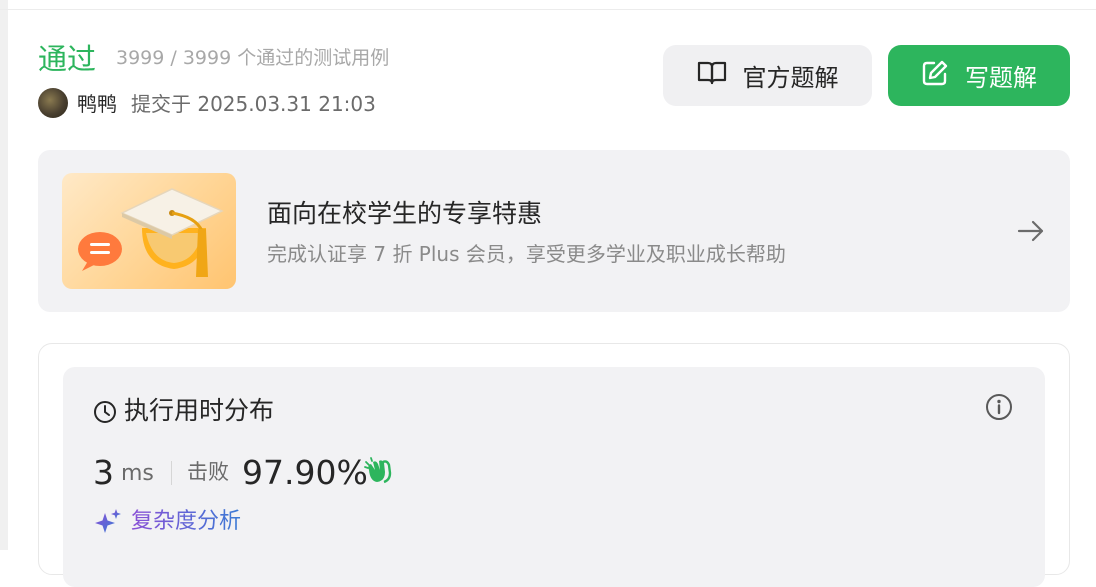 This screenshot has height=587, width=1096. I want to click on info-icon, so click(999, 409).